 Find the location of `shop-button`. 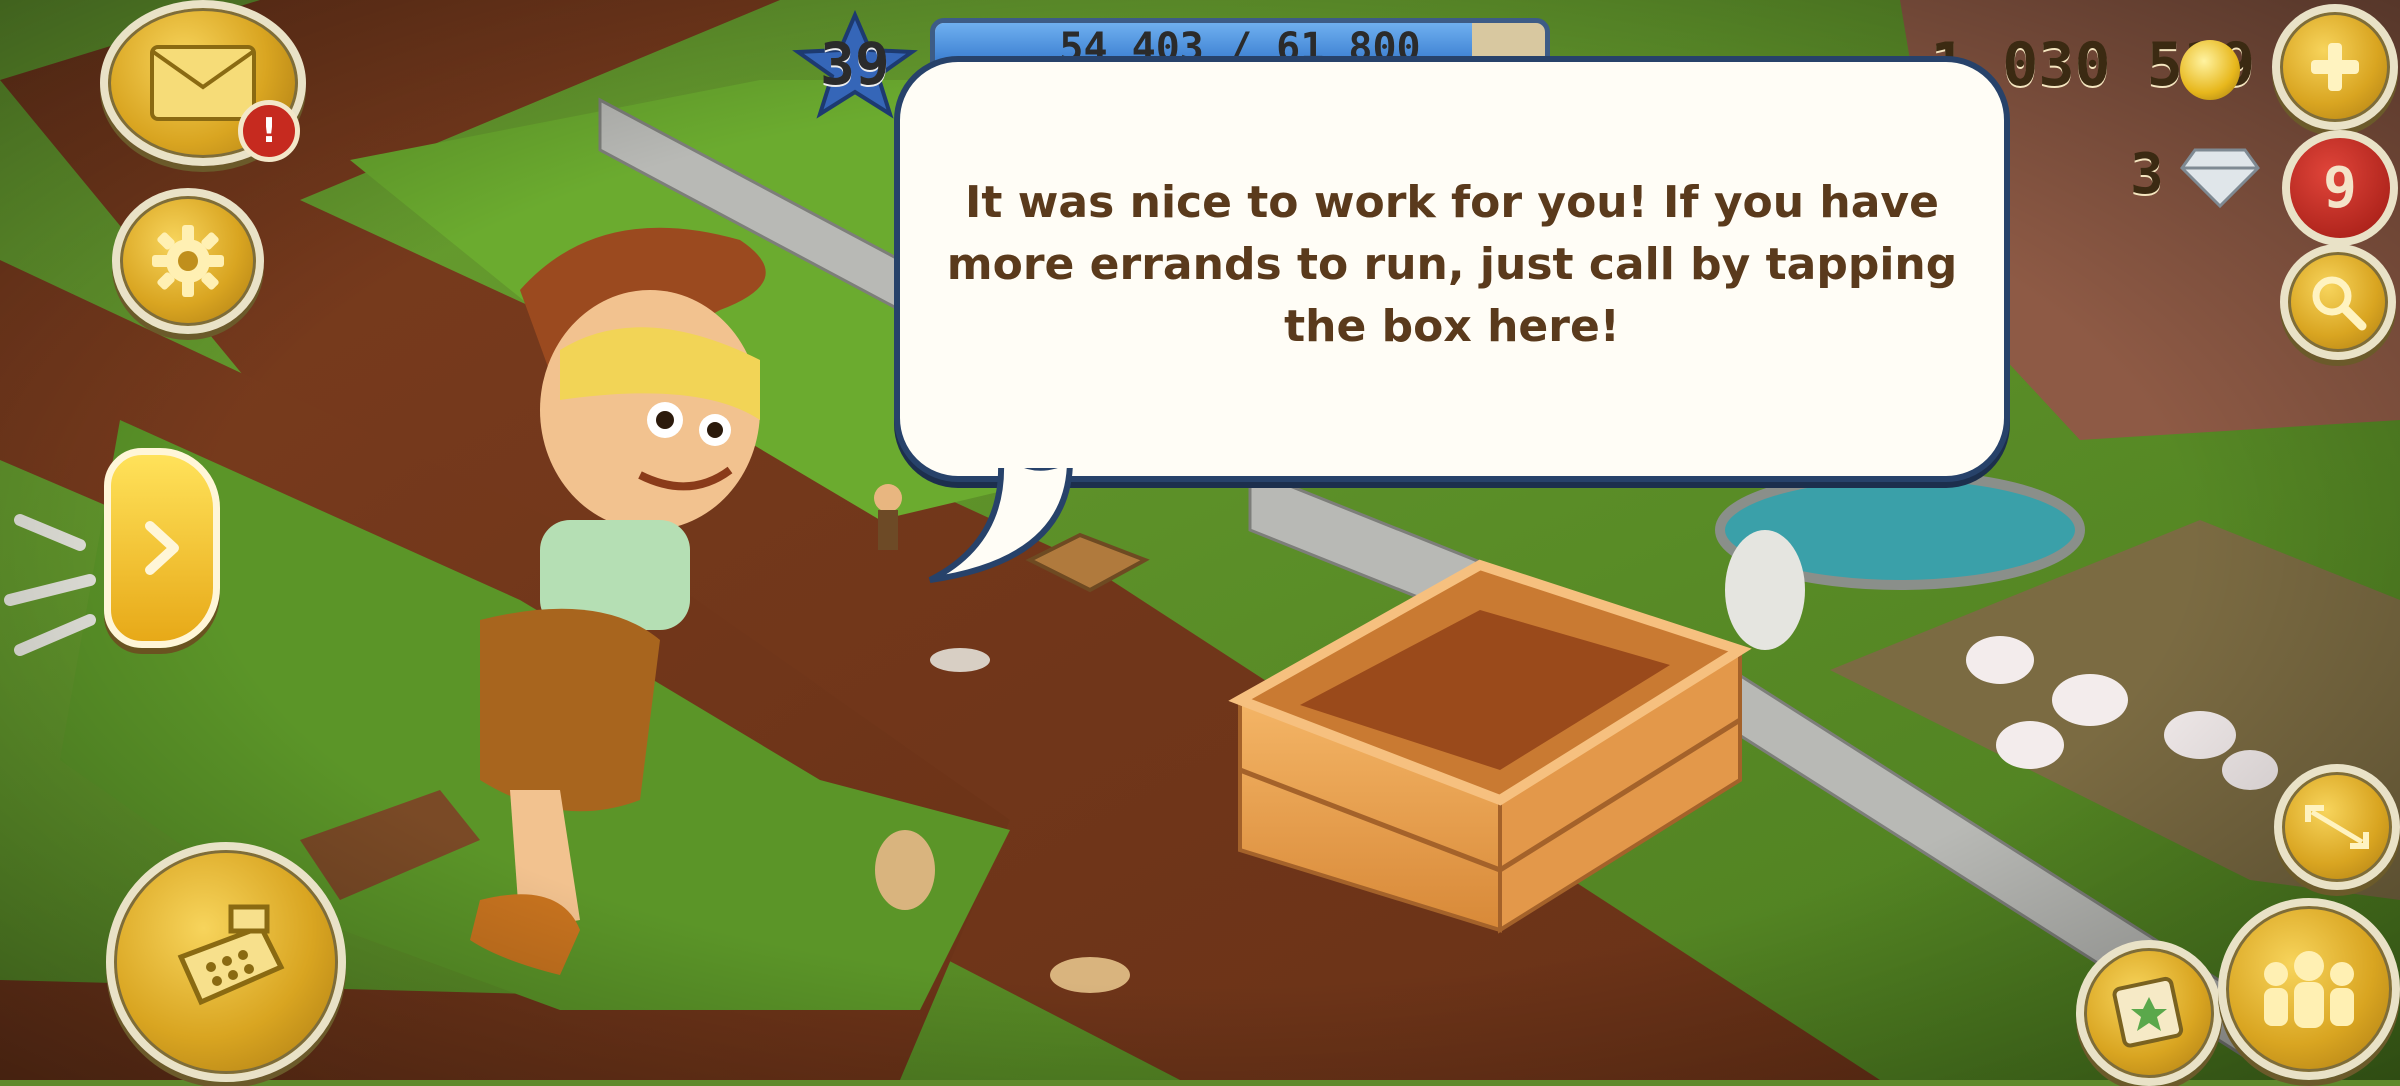

shop-button is located at coordinates (226, 962).